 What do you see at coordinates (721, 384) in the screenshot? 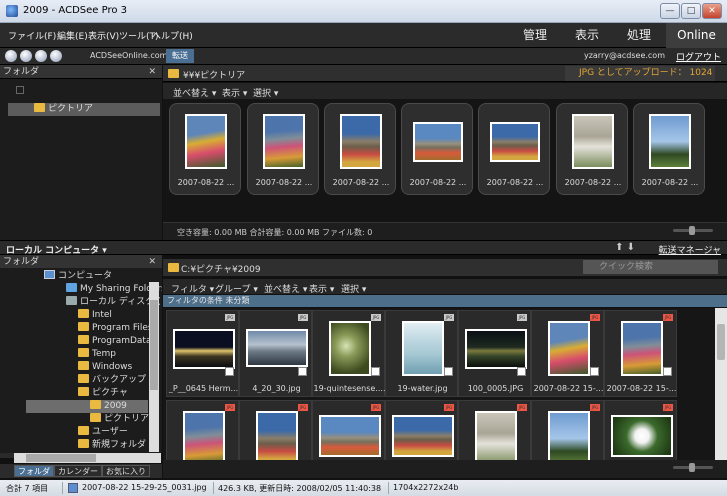
I see `browser-vertical-scrollbar` at bounding box center [721, 384].